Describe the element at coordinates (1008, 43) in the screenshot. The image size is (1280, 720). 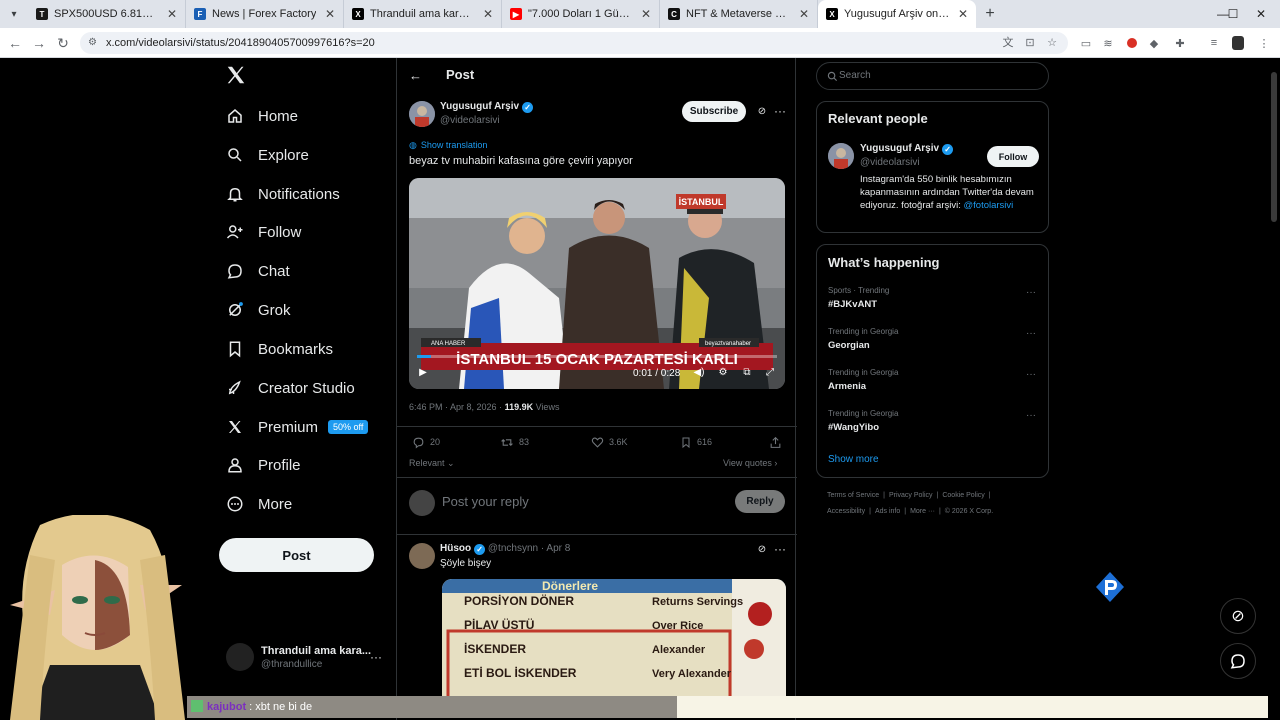
I see `translate-icon: 文` at that location.